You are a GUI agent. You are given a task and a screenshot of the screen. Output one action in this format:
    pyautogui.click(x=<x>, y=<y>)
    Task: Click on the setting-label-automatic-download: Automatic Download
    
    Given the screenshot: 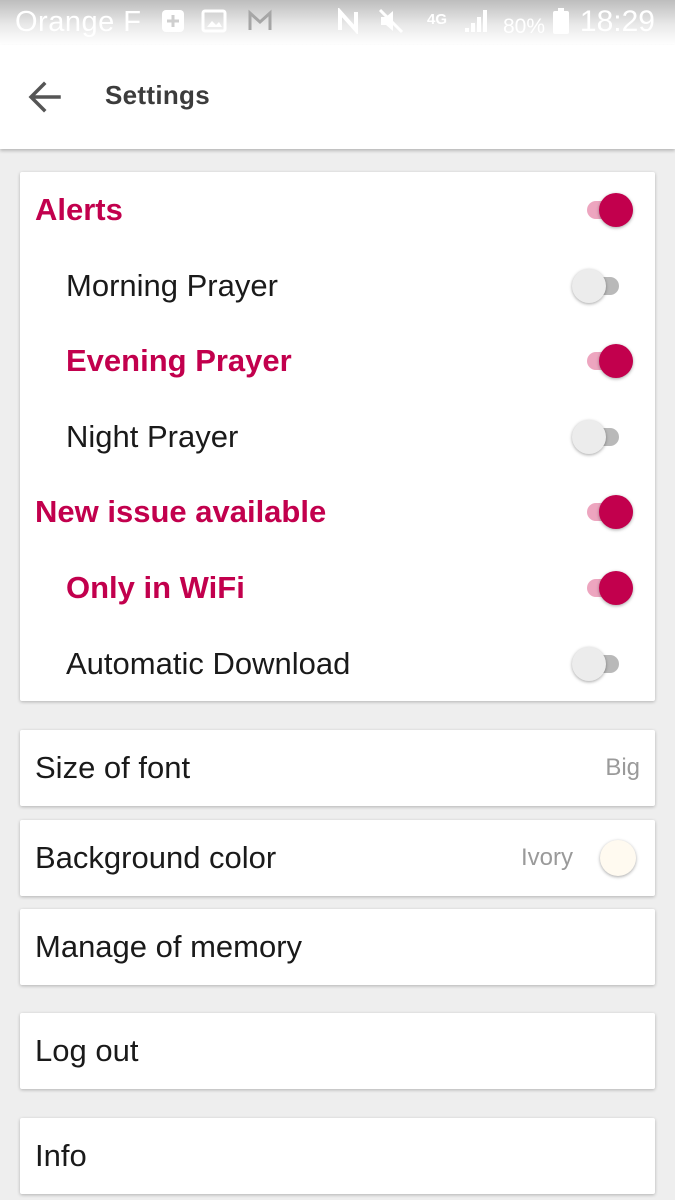 What is the action you would take?
    pyautogui.click(x=208, y=663)
    